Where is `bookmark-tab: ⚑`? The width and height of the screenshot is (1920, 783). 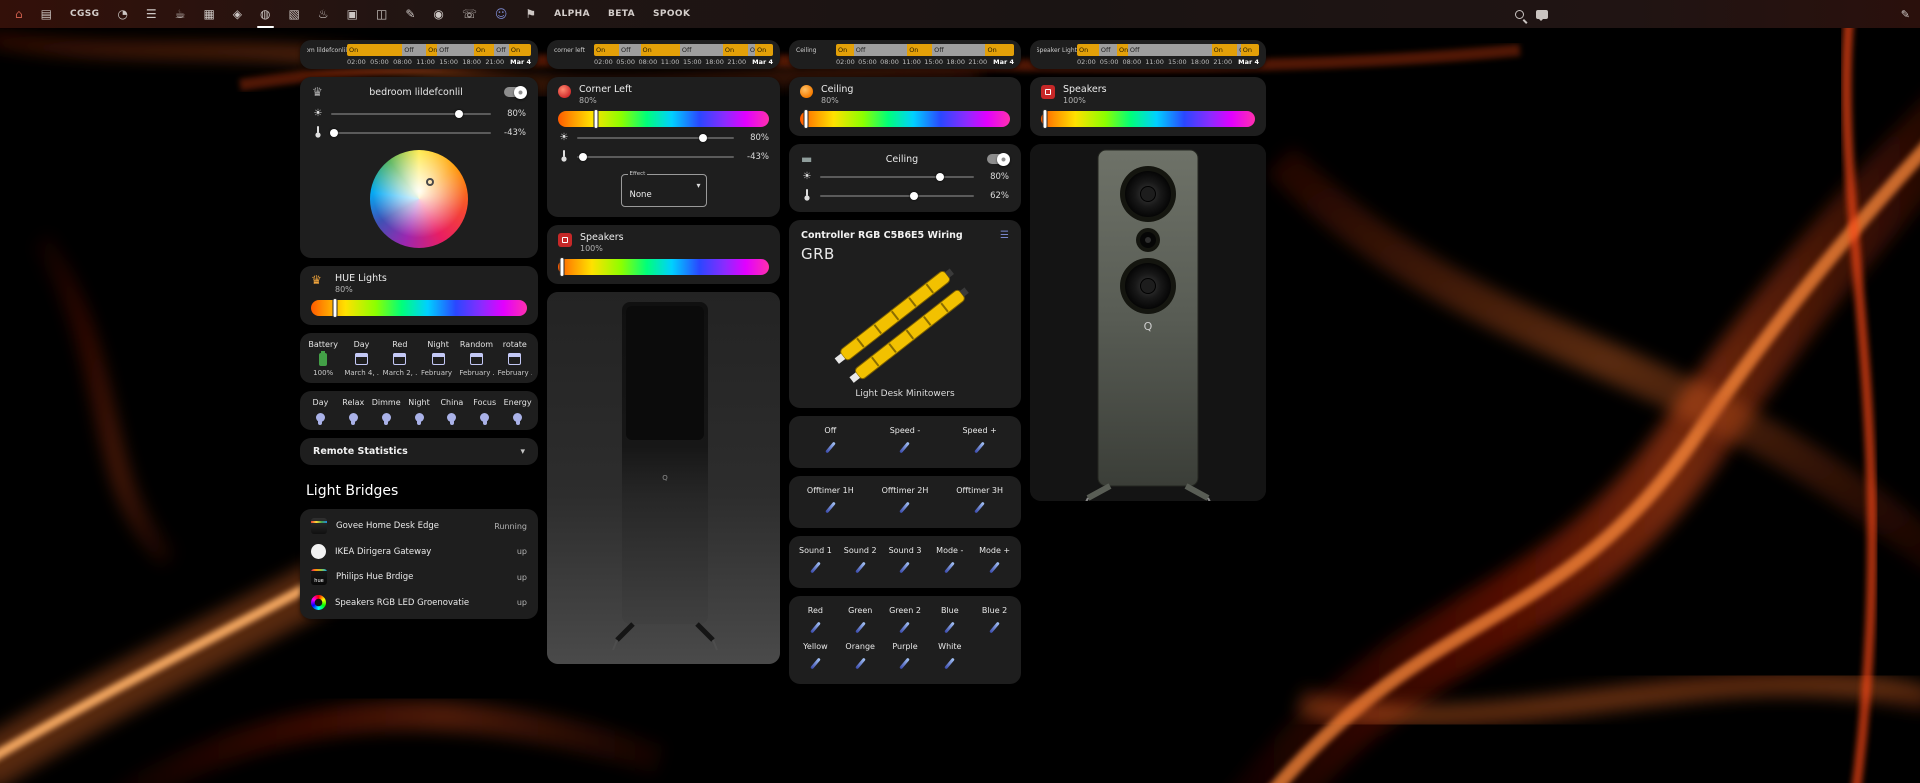
bookmark-tab: ⚑ is located at coordinates (530, 14).